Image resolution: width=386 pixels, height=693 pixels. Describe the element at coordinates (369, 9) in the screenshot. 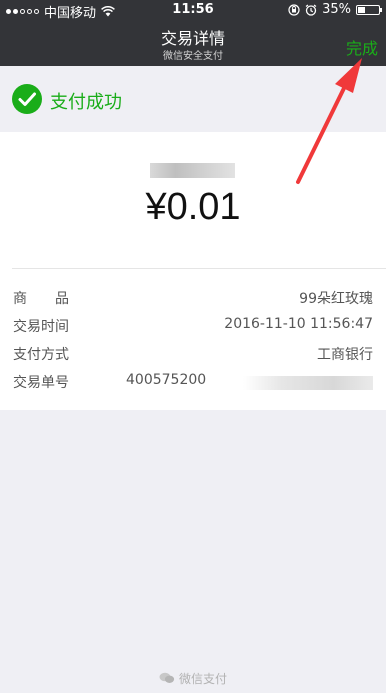

I see `battery-icon` at that location.